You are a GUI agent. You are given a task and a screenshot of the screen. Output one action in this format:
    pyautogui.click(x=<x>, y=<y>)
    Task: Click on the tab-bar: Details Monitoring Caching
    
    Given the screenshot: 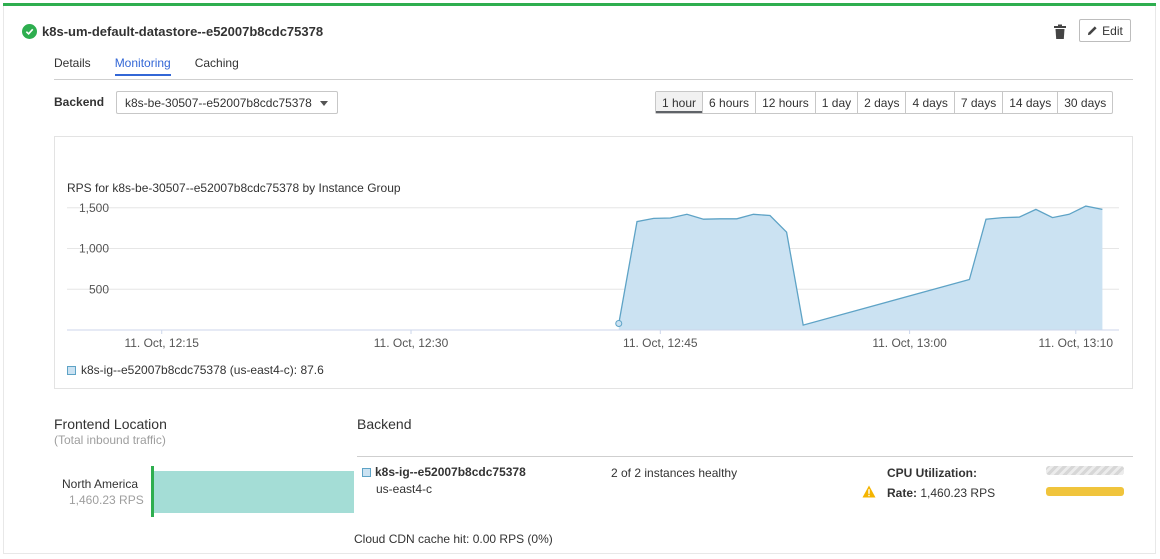 What is the action you would take?
    pyautogui.click(x=158, y=67)
    